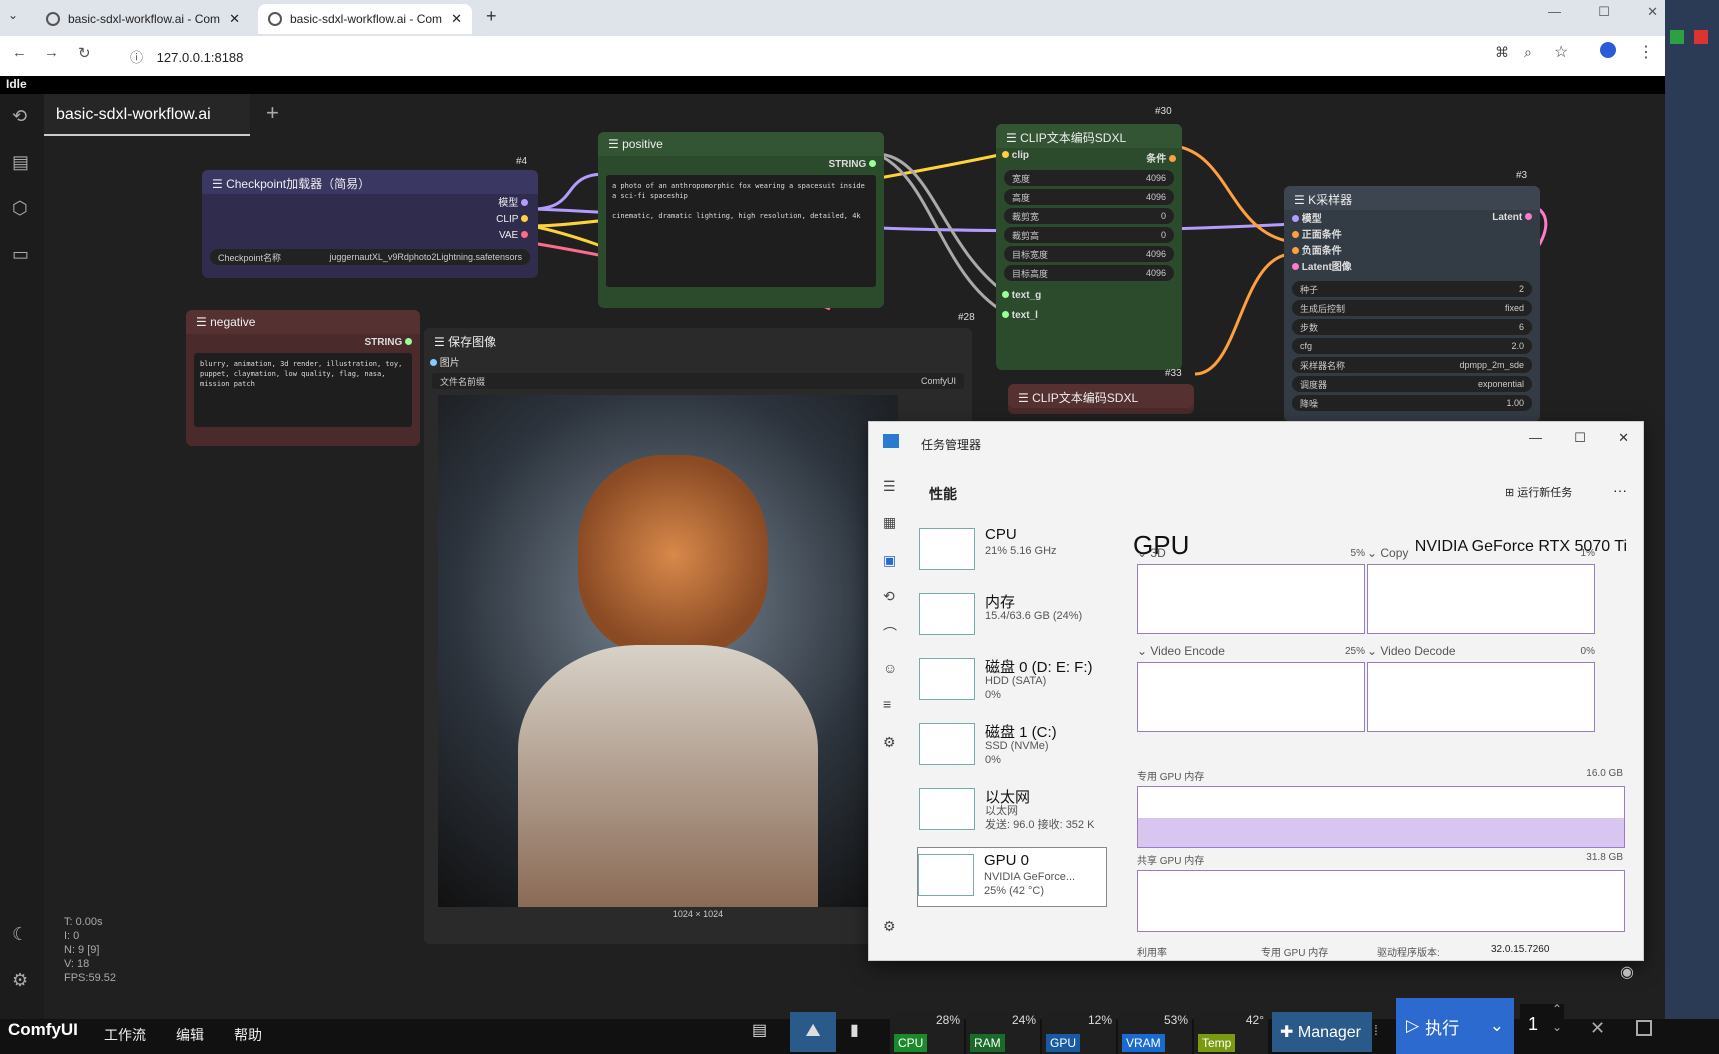 The width and height of the screenshot is (1719, 1054). I want to click on queue-list-icon: ▤, so click(759, 1030).